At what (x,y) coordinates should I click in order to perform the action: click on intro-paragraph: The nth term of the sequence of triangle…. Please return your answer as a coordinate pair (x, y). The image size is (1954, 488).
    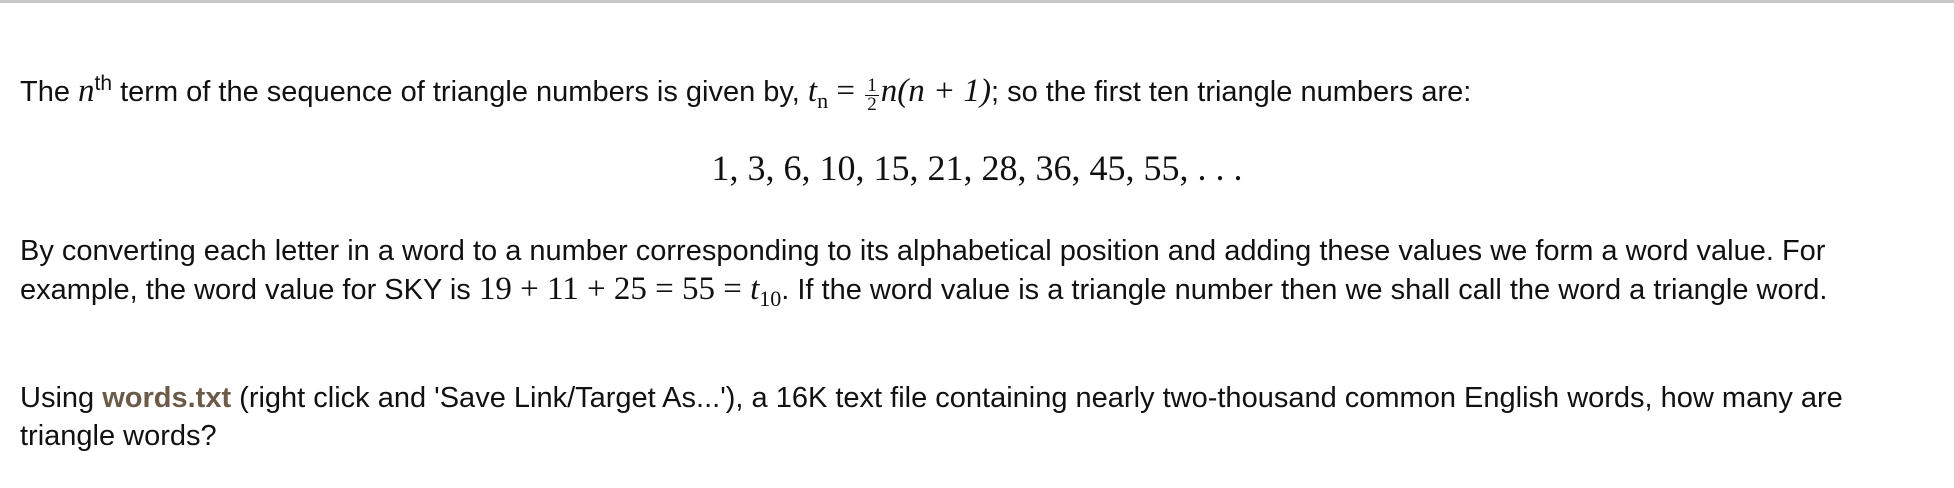
    Looking at the image, I should click on (977, 92).